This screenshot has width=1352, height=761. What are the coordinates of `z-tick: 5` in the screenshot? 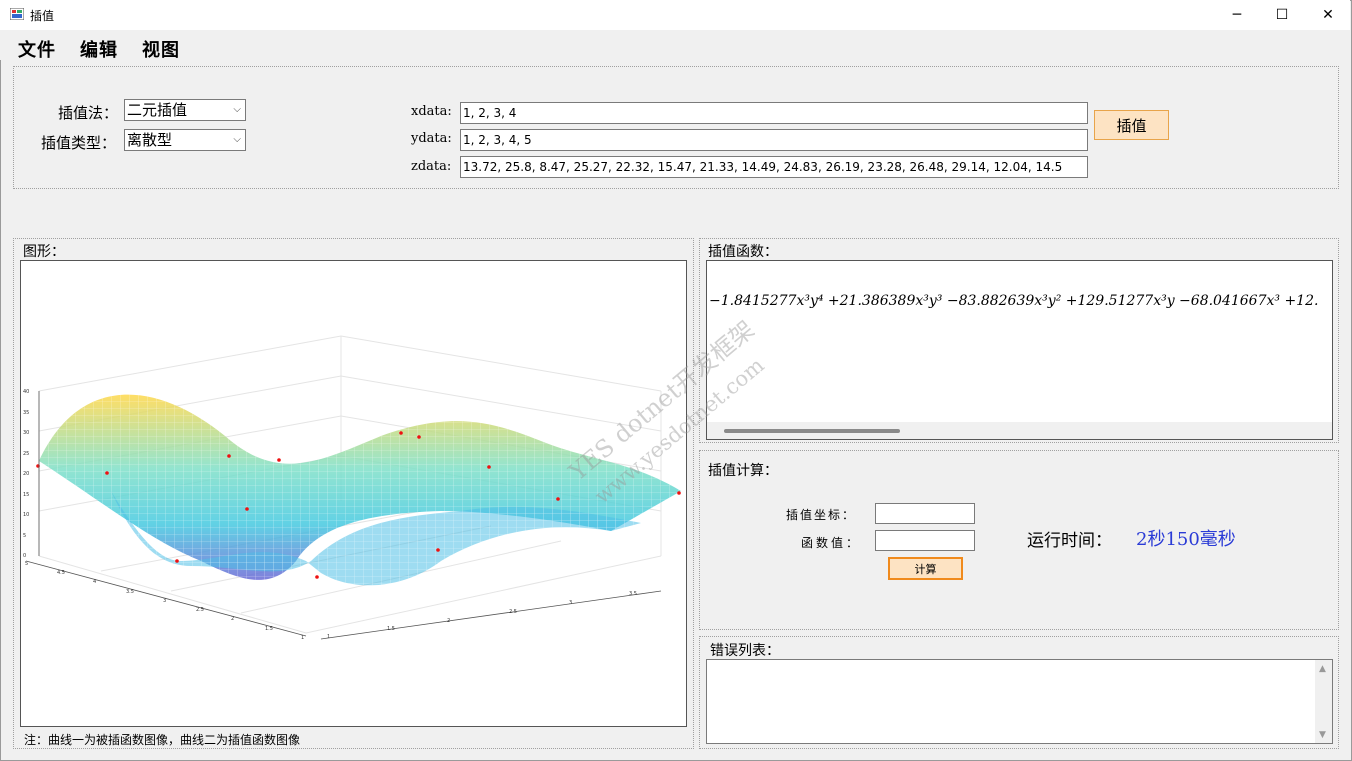 It's located at (24, 536).